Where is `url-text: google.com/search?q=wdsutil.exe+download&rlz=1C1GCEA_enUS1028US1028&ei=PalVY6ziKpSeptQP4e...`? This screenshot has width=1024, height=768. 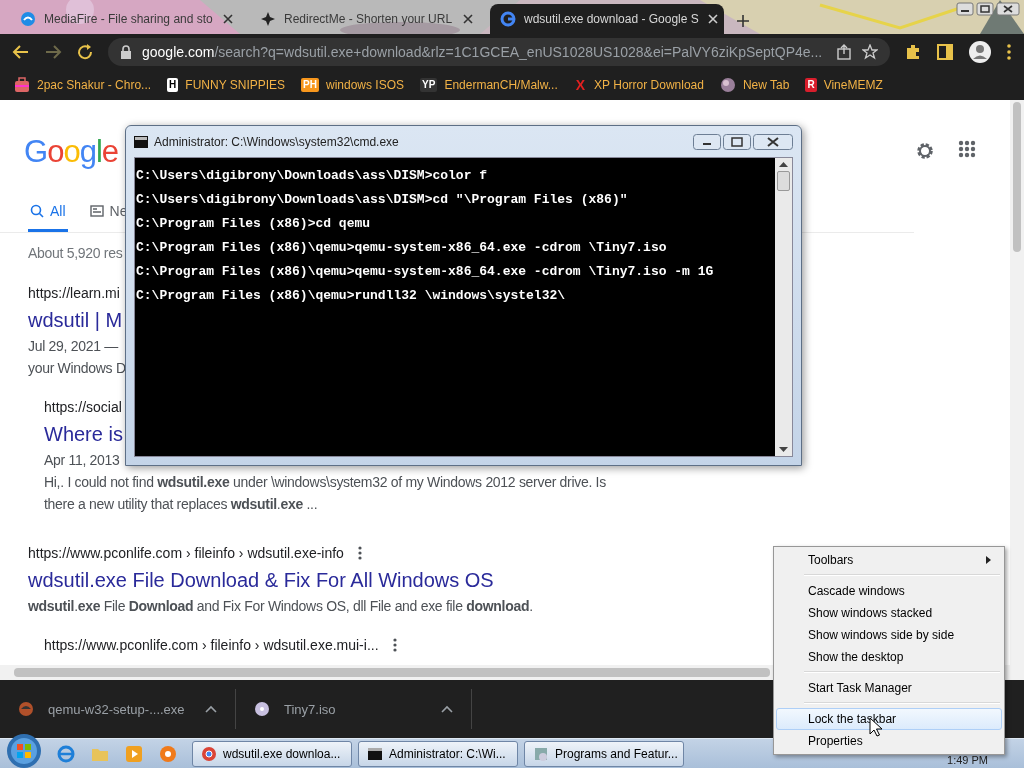
url-text: google.com/search?q=wdsutil.exe+download&rlz=1C1GCEA_enUS1028US1028&ei=PalVY6ziKpSeptQP4e... is located at coordinates (483, 52).